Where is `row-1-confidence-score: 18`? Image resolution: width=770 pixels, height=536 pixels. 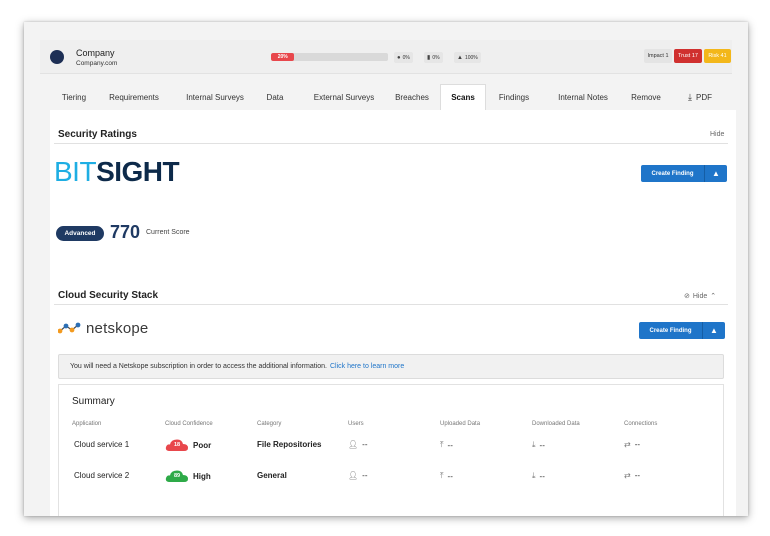 row-1-confidence-score: 18 is located at coordinates (177, 445).